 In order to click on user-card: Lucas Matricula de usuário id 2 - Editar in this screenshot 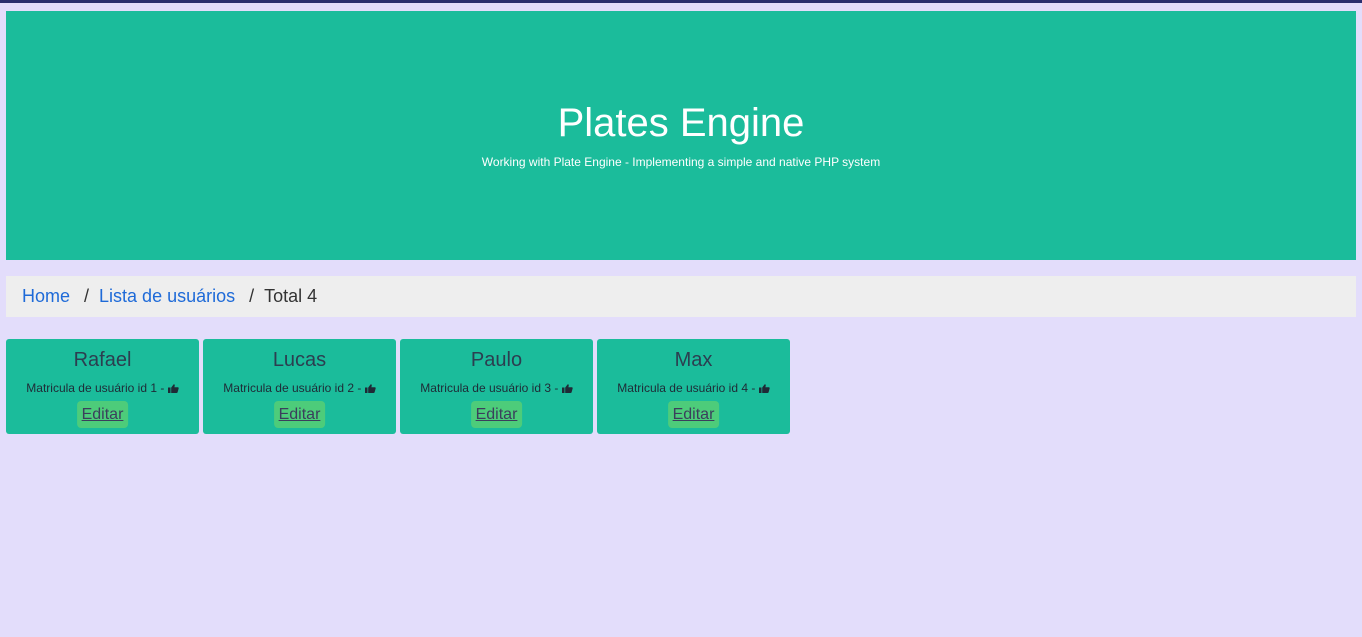, I will do `click(299, 386)`.